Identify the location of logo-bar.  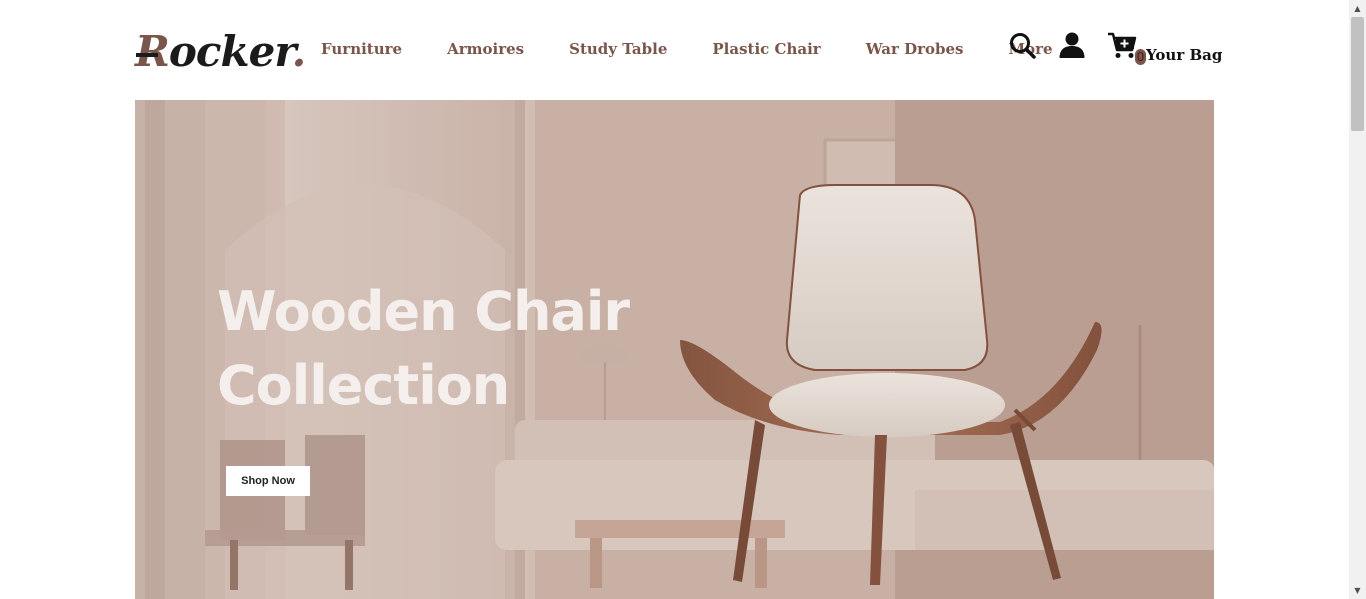
(147, 55).